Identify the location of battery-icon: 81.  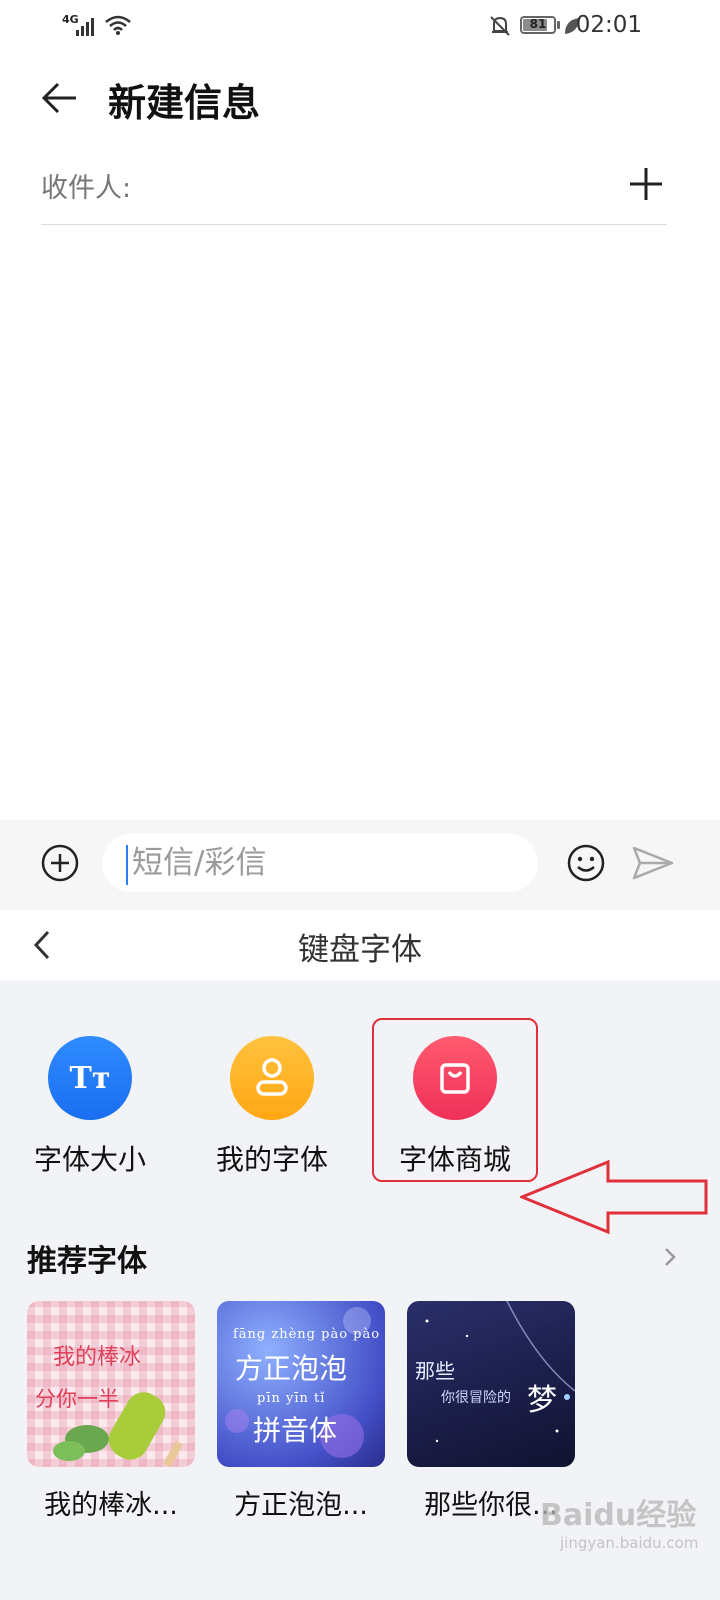
(538, 25).